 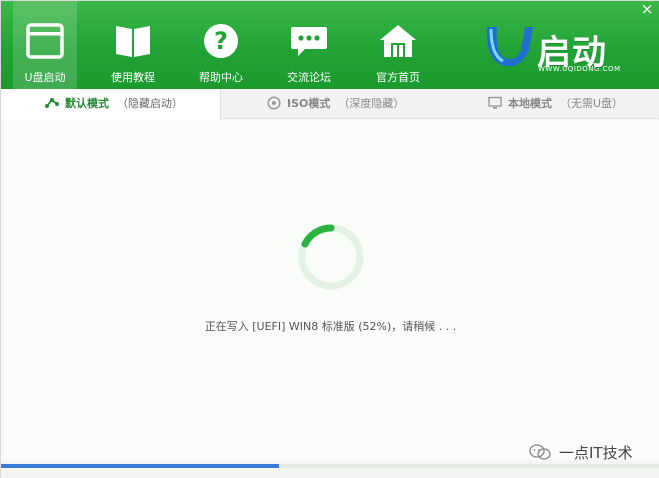 I want to click on wechat-icon, so click(x=540, y=452).